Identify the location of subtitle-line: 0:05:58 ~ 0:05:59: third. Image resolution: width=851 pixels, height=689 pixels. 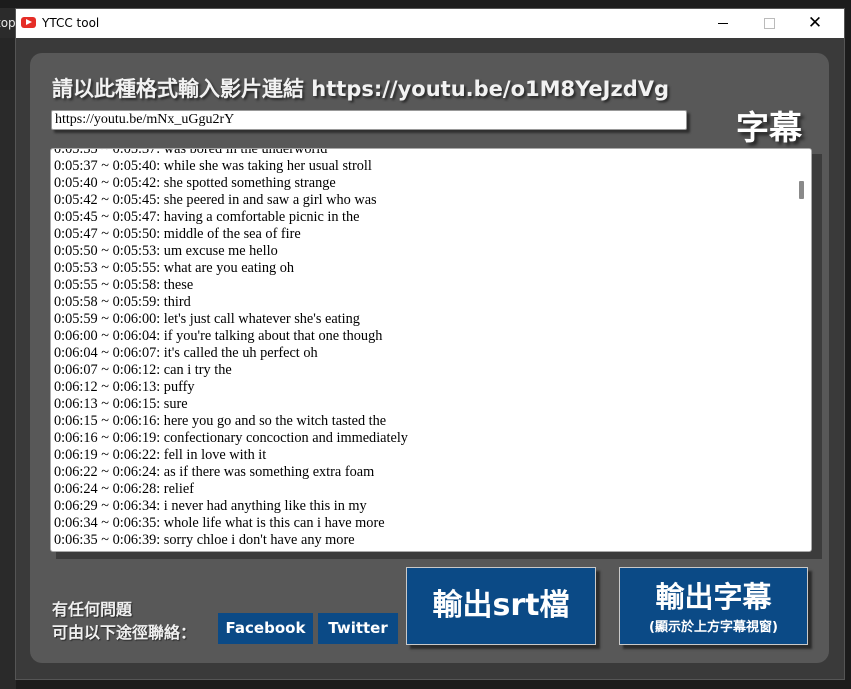
(122, 302).